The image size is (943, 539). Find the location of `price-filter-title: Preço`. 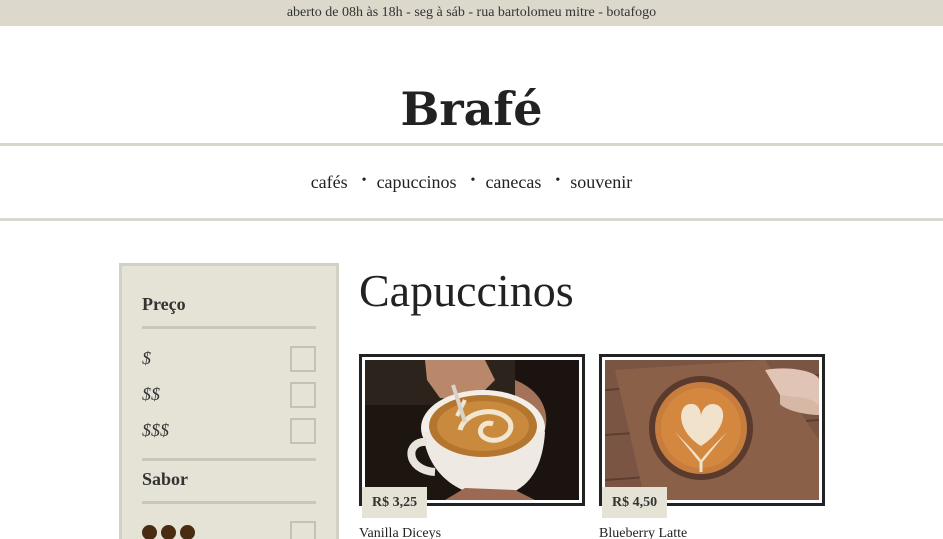

price-filter-title: Preço is located at coordinates (164, 304).